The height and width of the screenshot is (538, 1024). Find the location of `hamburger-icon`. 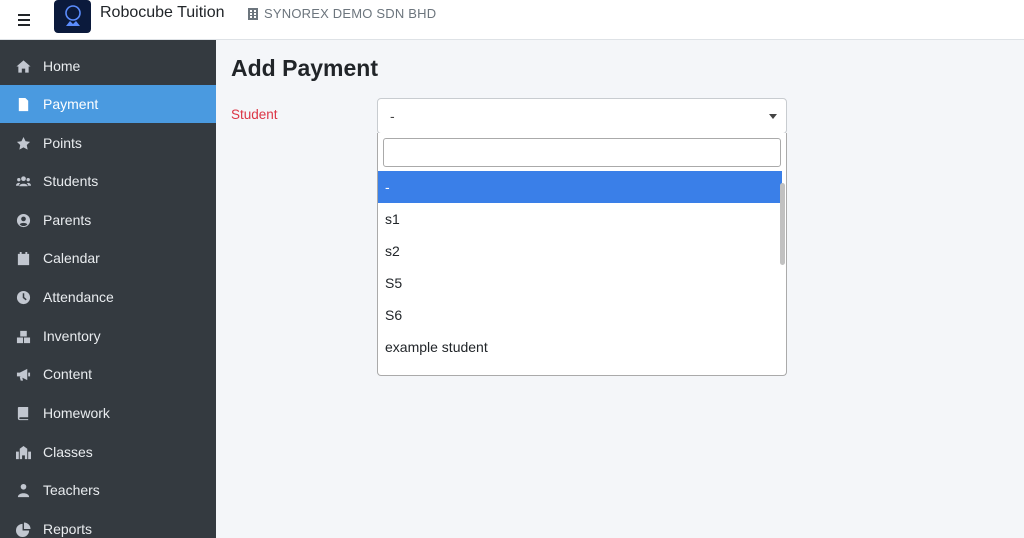

hamburger-icon is located at coordinates (26, 19).